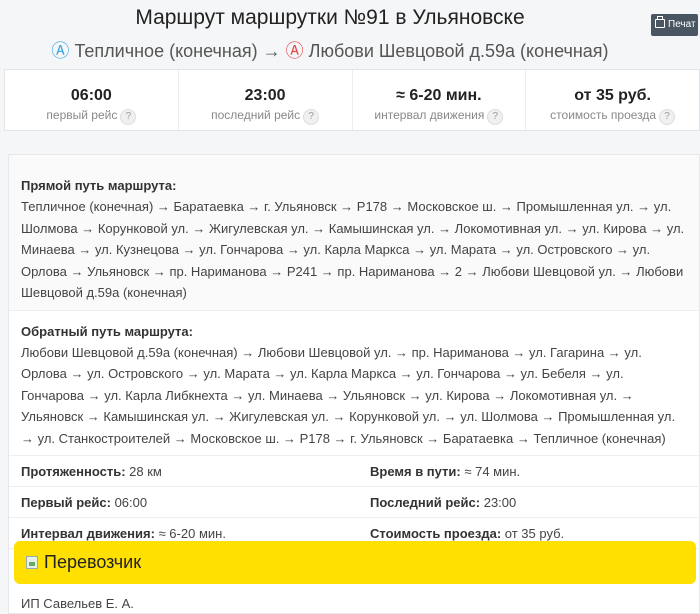  Describe the element at coordinates (355, 562) in the screenshot. I see `carrier-heading-bar: Перевозчик` at that location.